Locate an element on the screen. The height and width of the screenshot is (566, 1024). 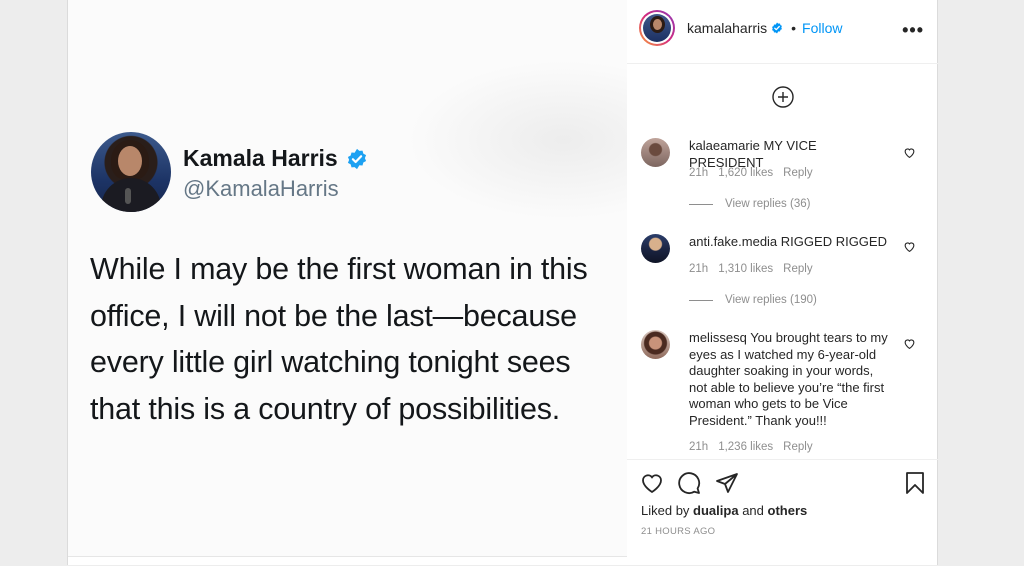
tweet-handle: @KamalaHarris is located at coordinates (261, 188).